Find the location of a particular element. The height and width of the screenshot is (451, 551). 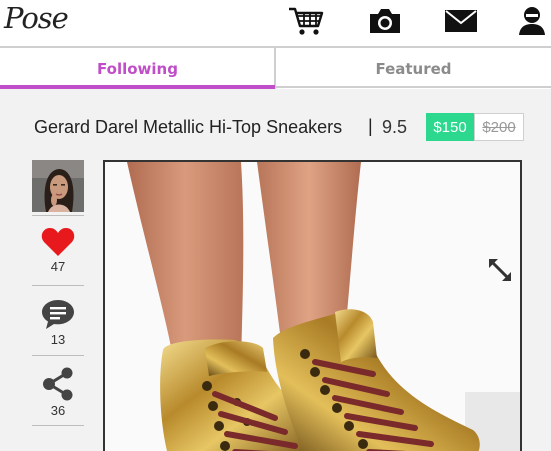

feed-tabs: Following Featured is located at coordinates (275, 67).